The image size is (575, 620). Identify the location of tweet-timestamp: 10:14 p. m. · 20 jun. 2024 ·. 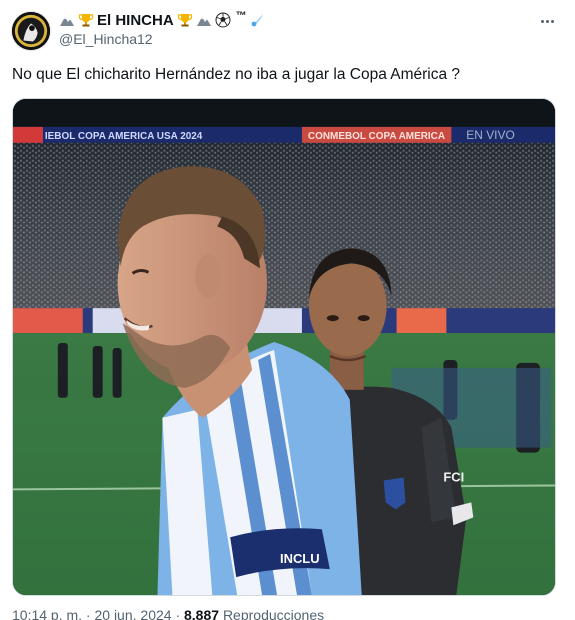
(96, 613).